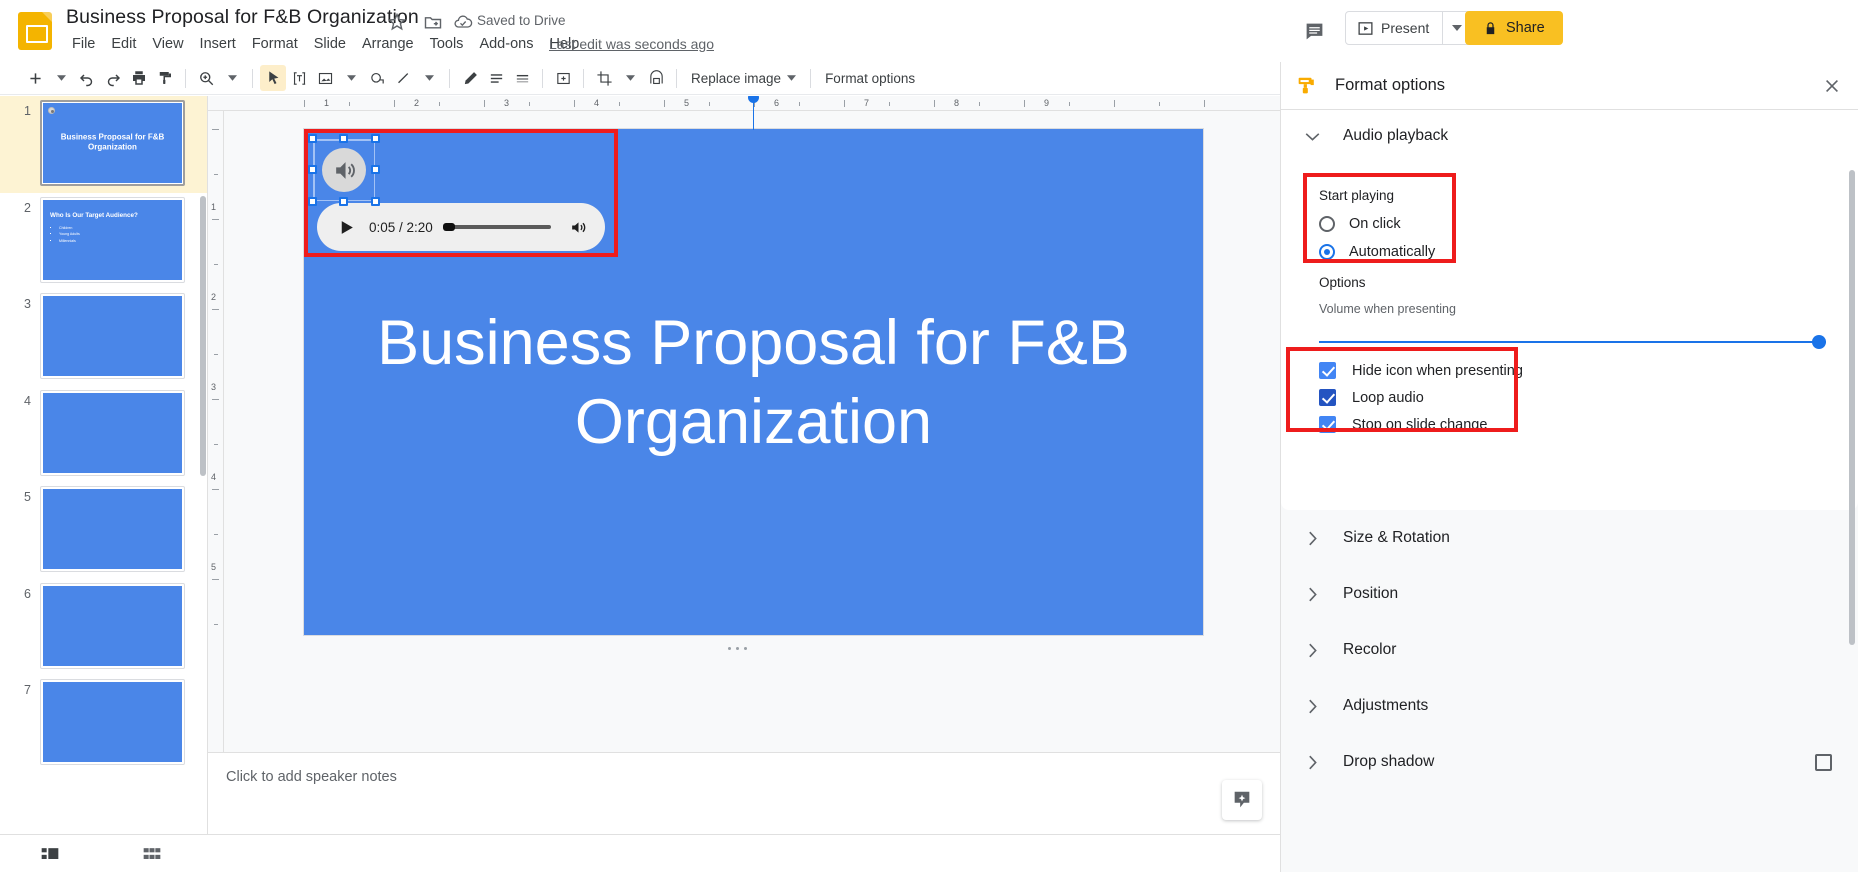  What do you see at coordinates (346, 227) in the screenshot?
I see `play-button` at bounding box center [346, 227].